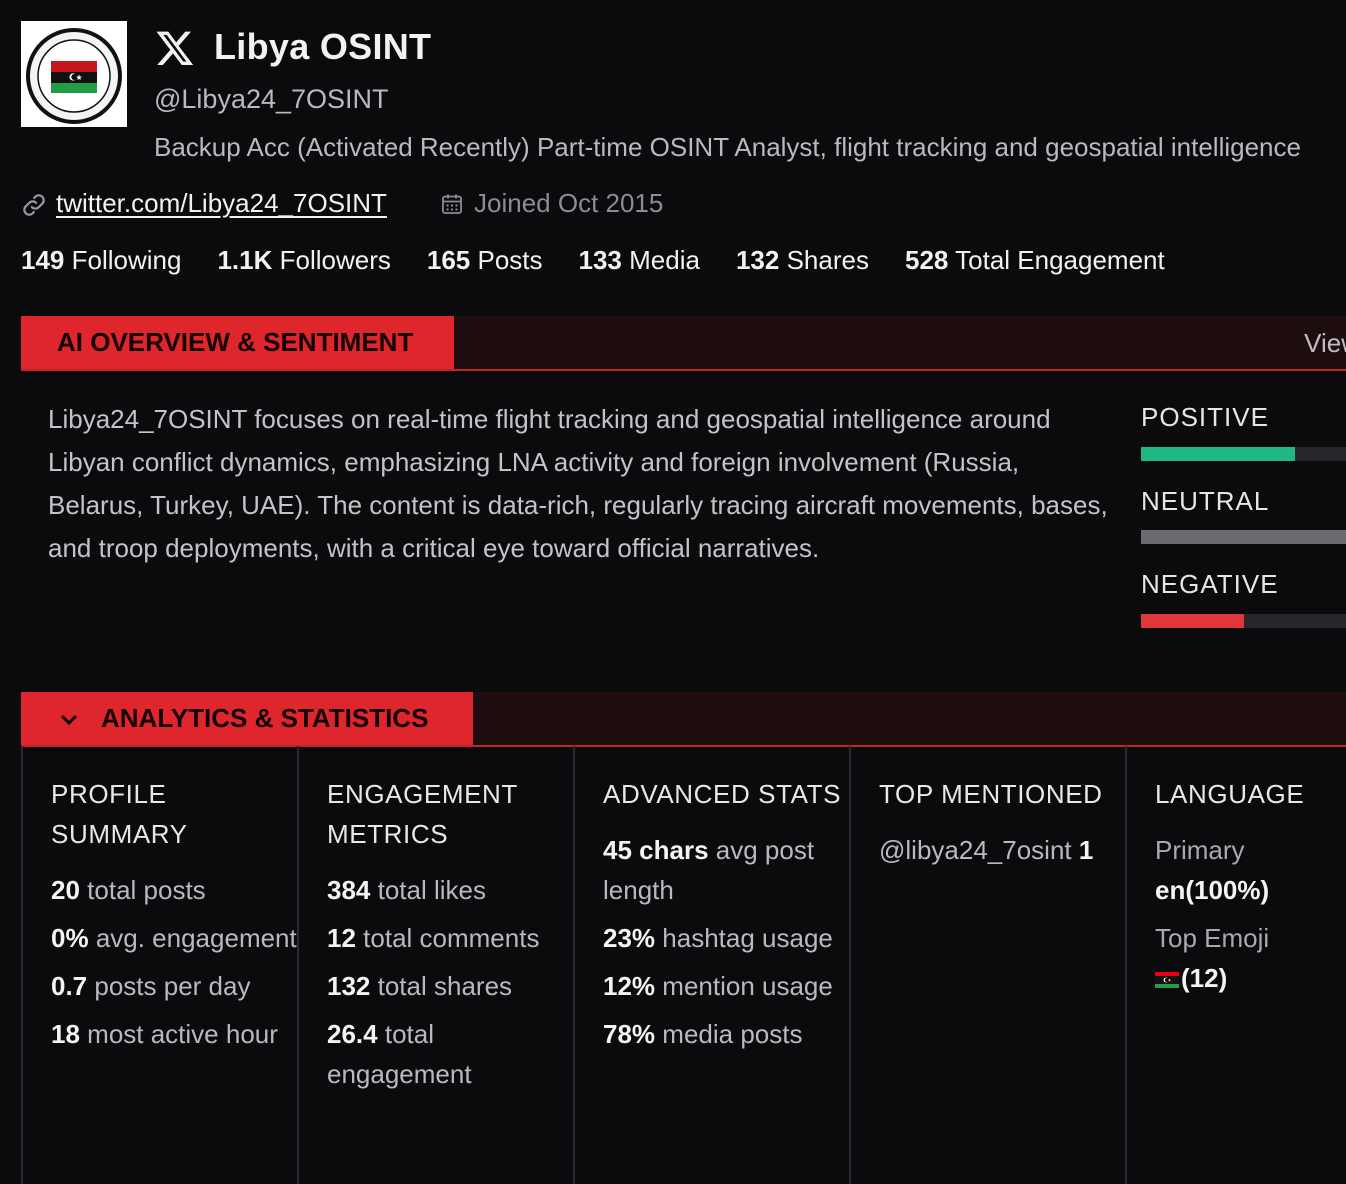  Describe the element at coordinates (726, 870) in the screenshot. I see `stat-item: 45 chars avg post length` at that location.